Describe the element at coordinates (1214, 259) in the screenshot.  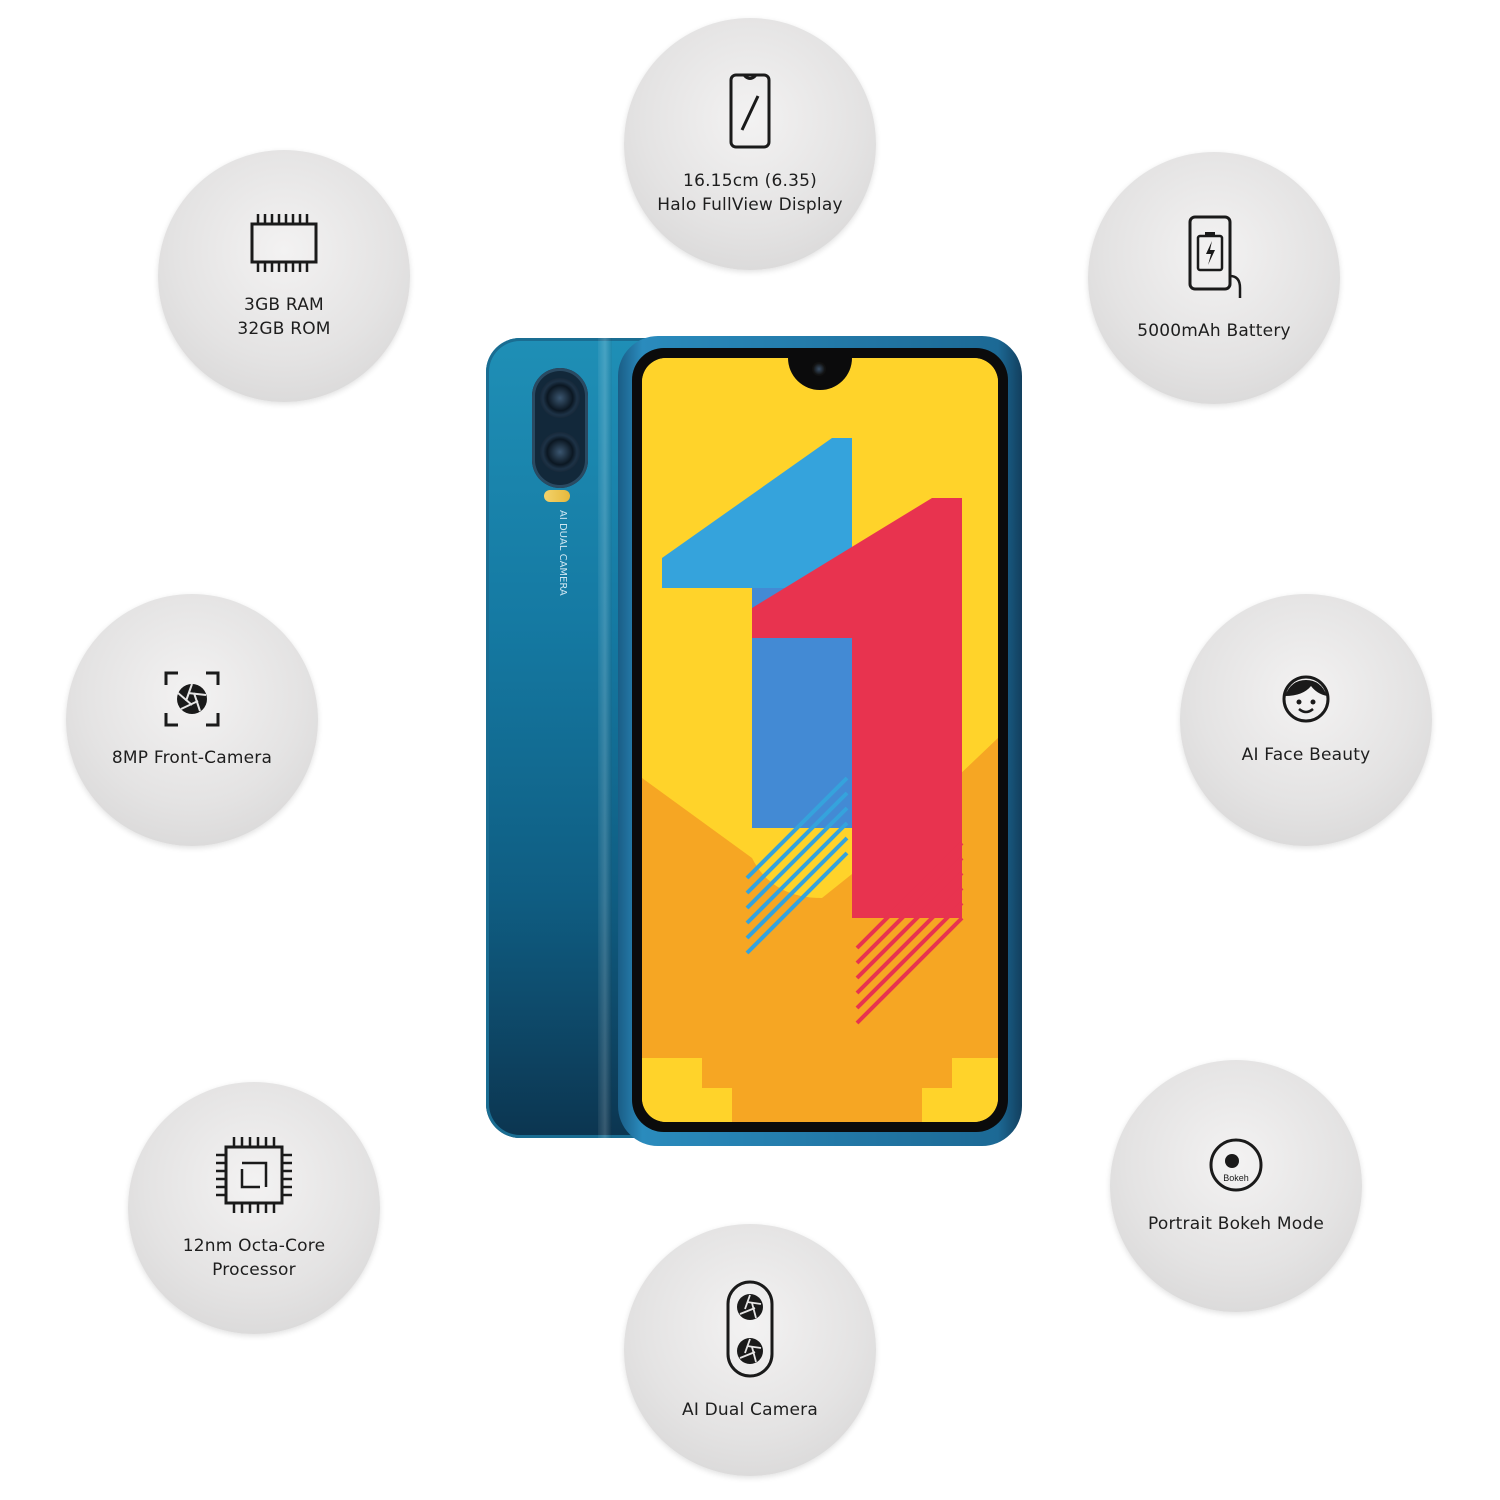
I see `battery-icon` at that location.